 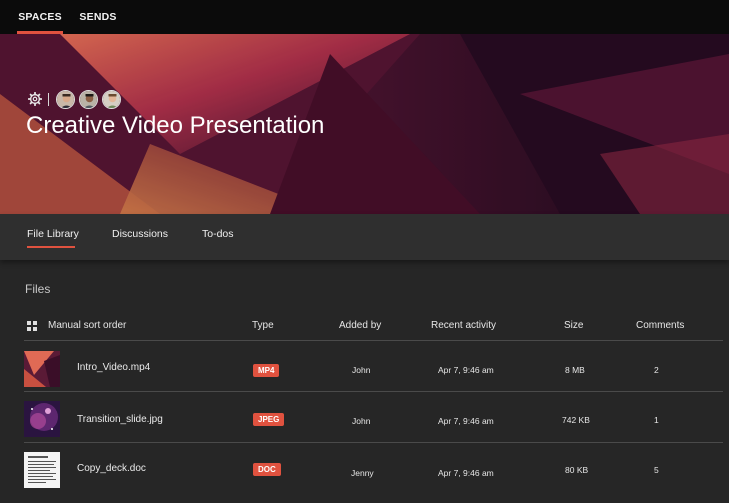 What do you see at coordinates (120, 419) in the screenshot?
I see `file-name: Transition_slide.jpg` at bounding box center [120, 419].